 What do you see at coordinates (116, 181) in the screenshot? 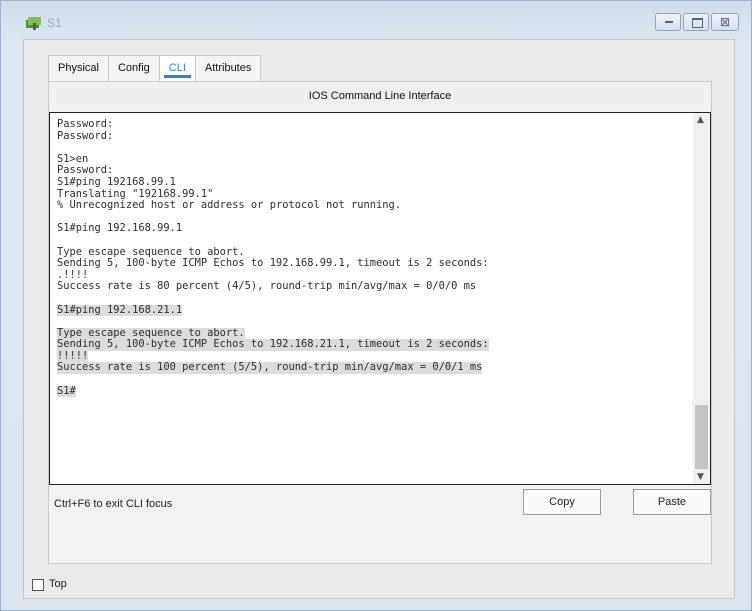
I see `terminal-line: S1#ping 192168.99.1` at bounding box center [116, 181].